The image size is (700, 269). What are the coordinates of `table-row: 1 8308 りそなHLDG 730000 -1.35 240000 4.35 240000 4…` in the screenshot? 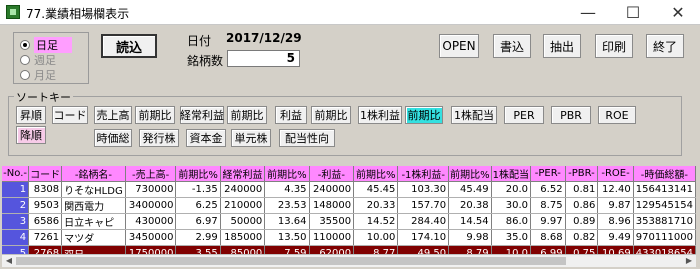 It's located at (349, 189).